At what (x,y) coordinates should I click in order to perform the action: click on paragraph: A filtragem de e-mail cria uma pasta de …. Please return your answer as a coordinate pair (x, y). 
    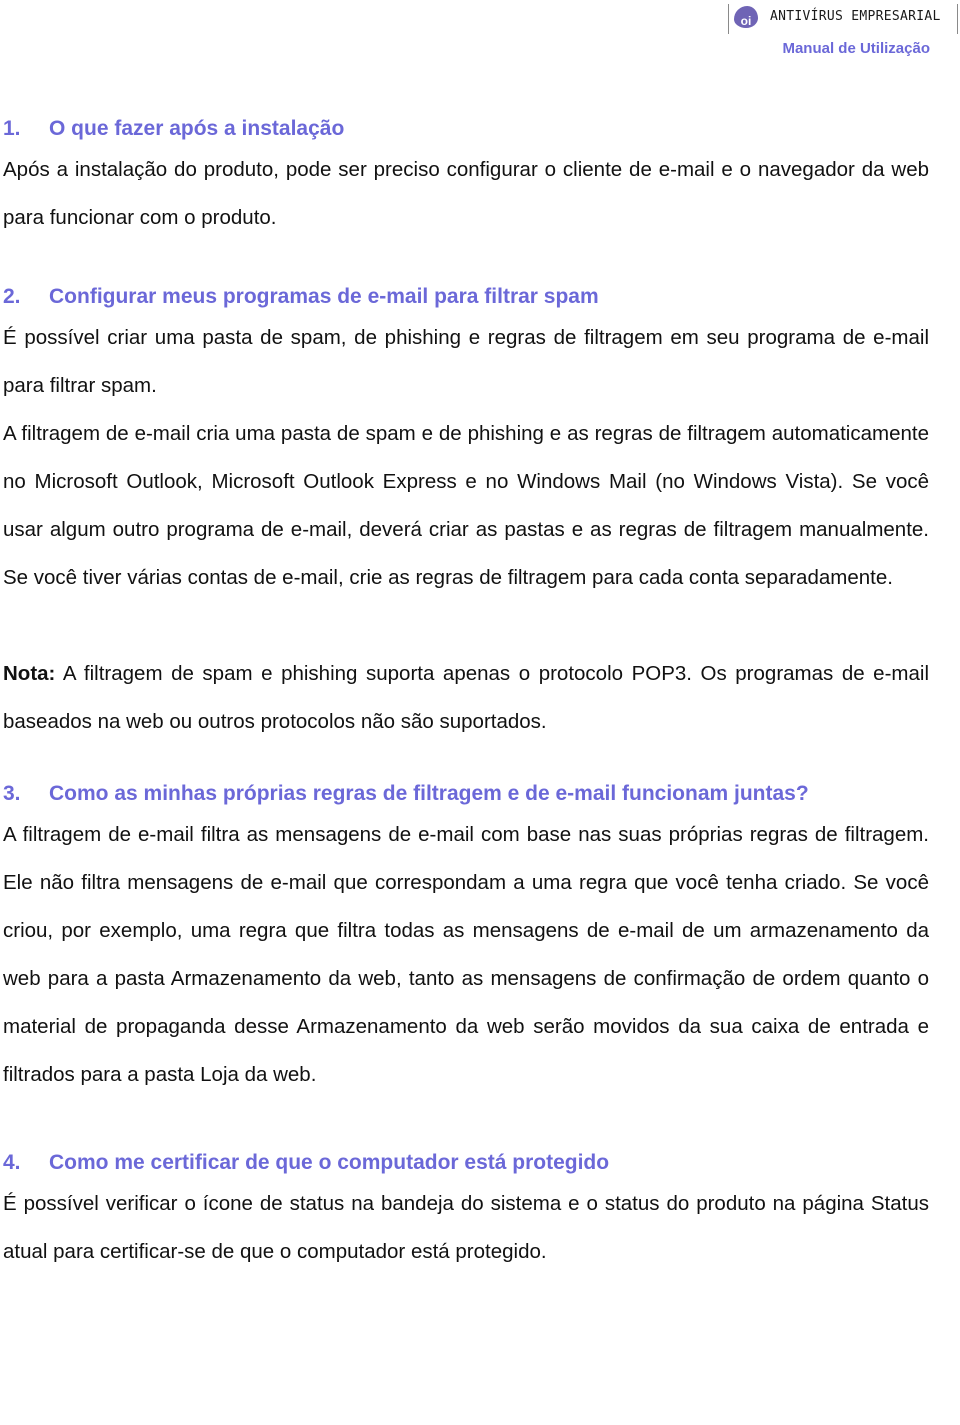
    Looking at the image, I should click on (466, 505).